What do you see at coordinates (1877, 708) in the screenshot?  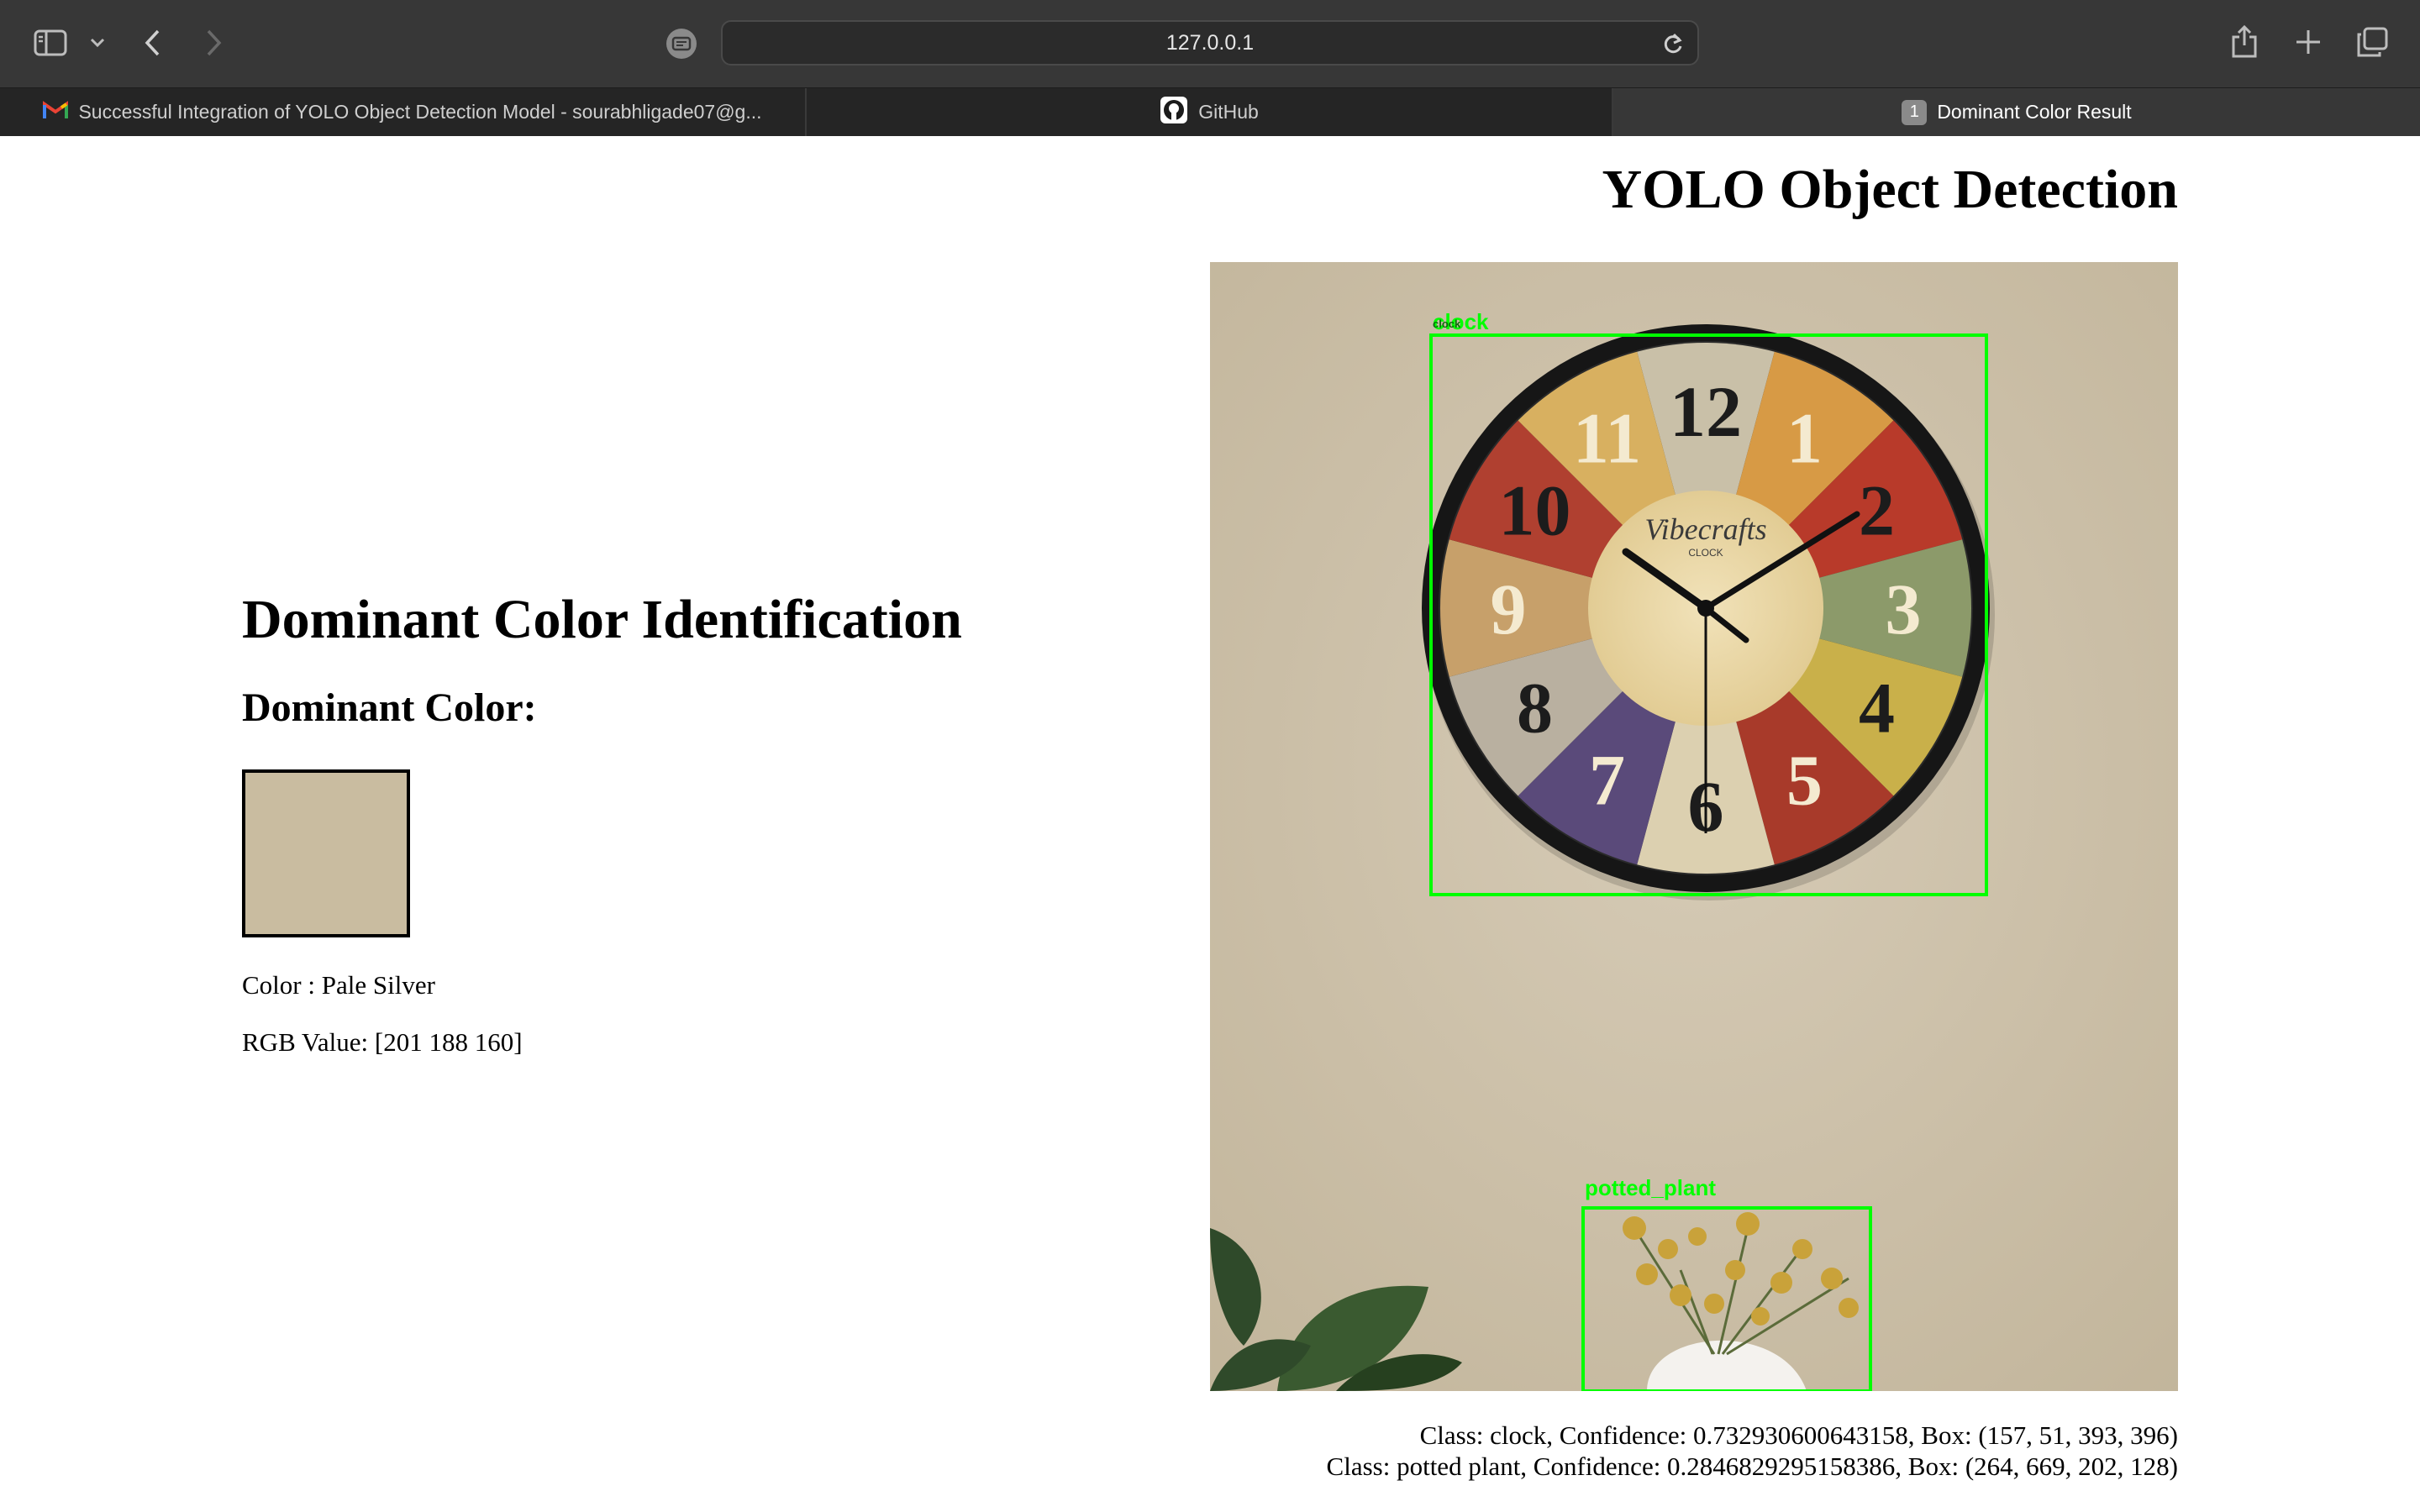 I see `clock-numeral: 4` at bounding box center [1877, 708].